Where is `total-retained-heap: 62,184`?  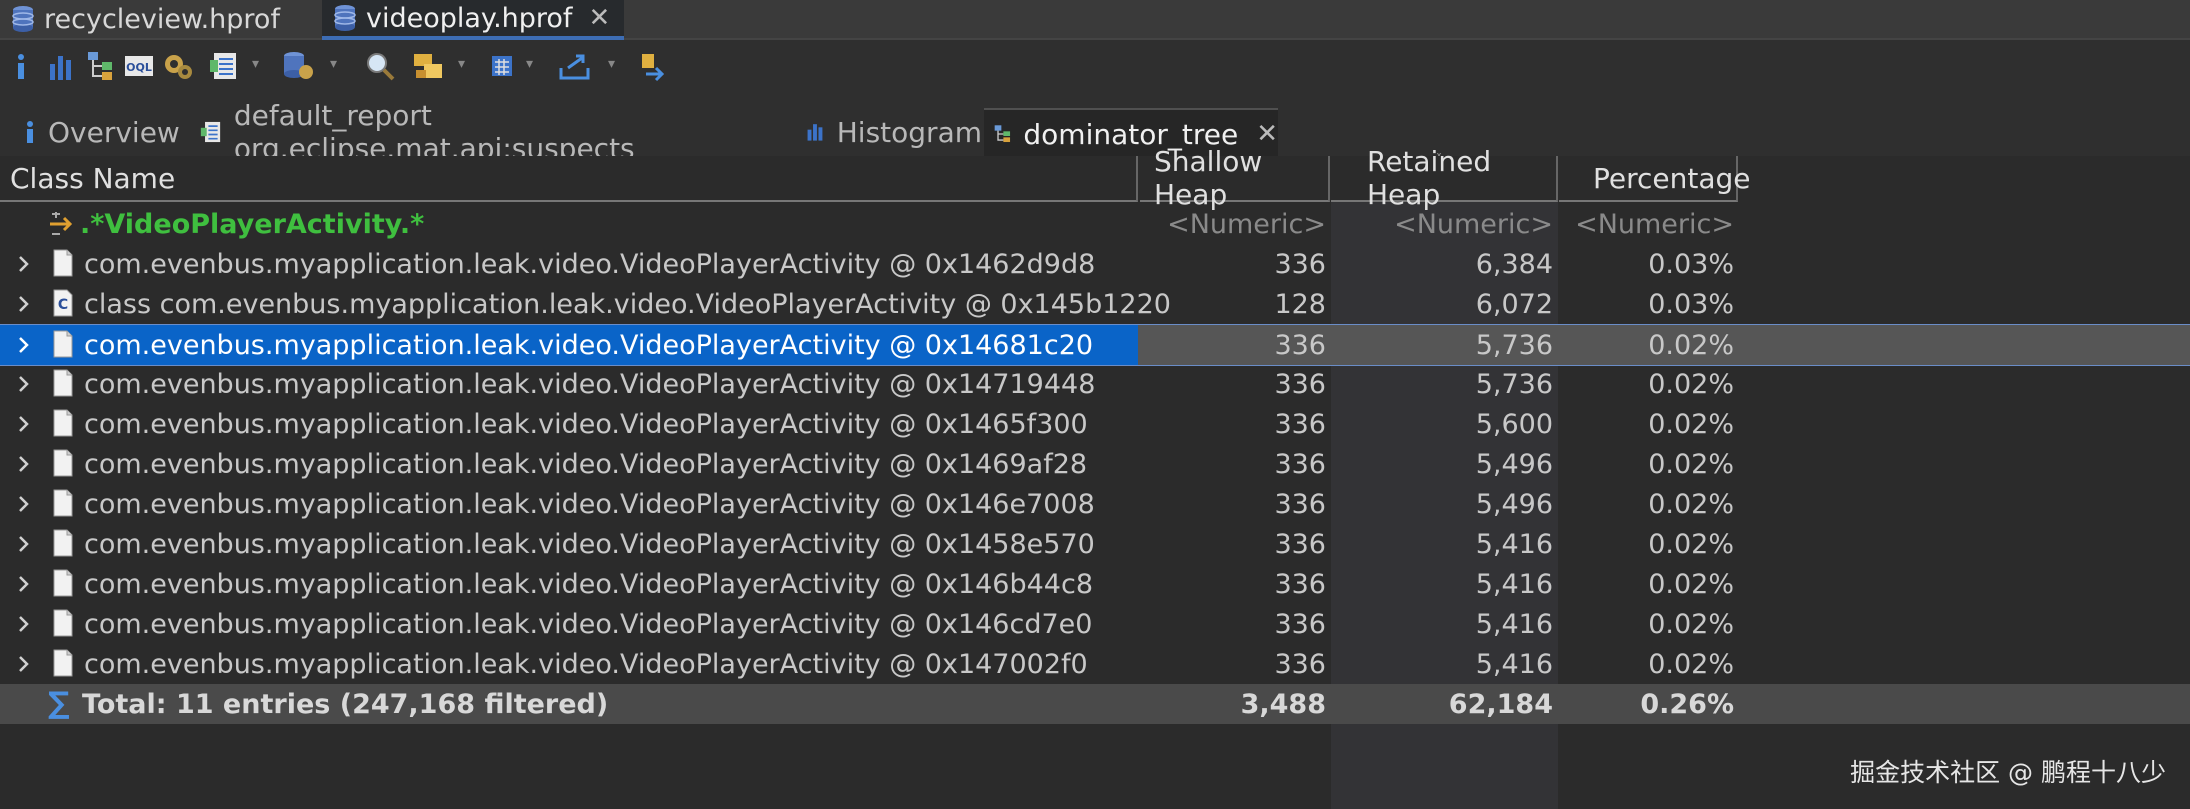
total-retained-heap: 62,184 is located at coordinates (1500, 704).